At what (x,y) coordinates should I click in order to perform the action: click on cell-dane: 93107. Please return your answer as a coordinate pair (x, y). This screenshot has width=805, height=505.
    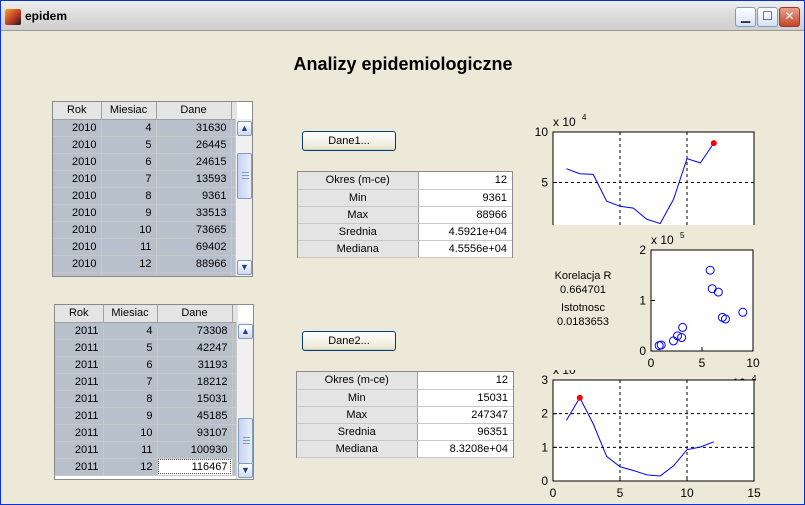
    Looking at the image, I should click on (195, 433).